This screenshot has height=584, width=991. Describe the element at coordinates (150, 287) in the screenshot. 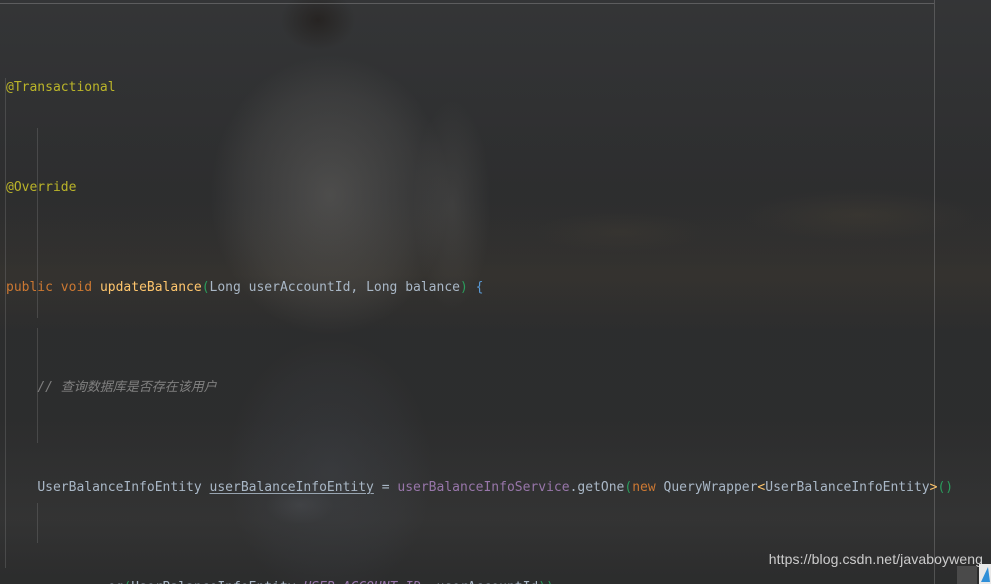

I see `method-name-update-balance: updateBalance` at that location.